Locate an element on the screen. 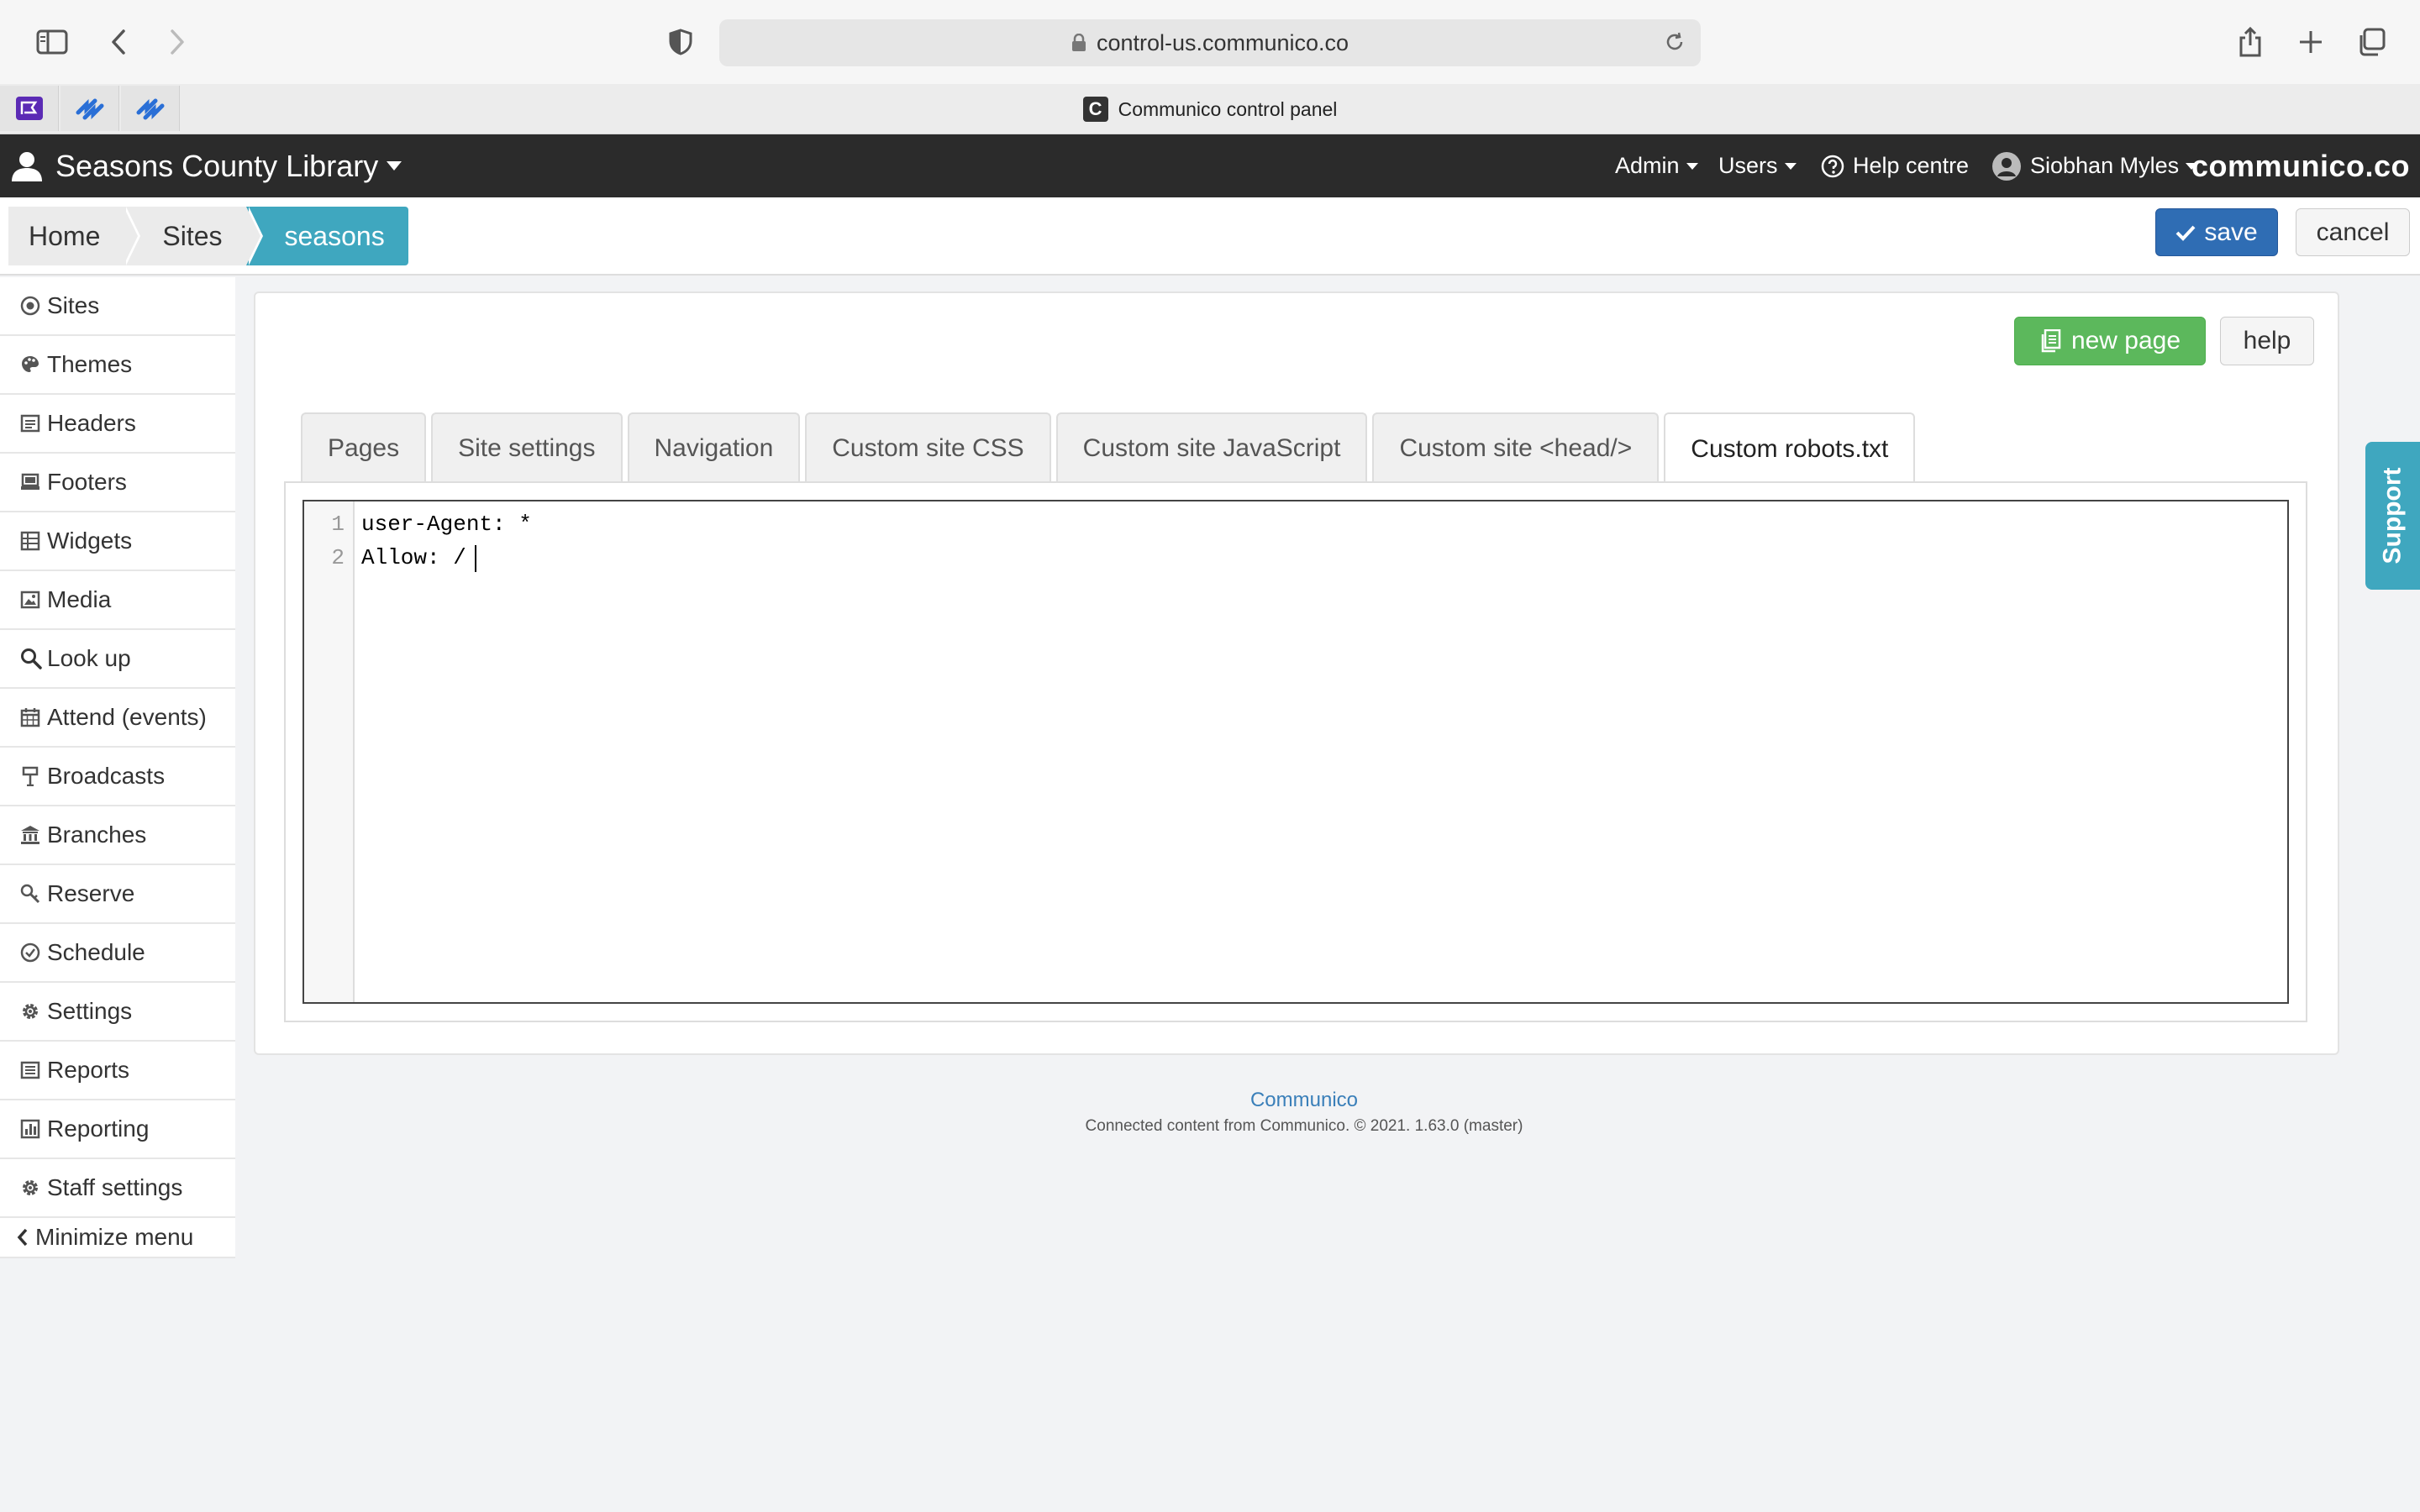 The height and width of the screenshot is (1512, 2420). browser-tab-bar: C Communico control panel is located at coordinates (1210, 109).